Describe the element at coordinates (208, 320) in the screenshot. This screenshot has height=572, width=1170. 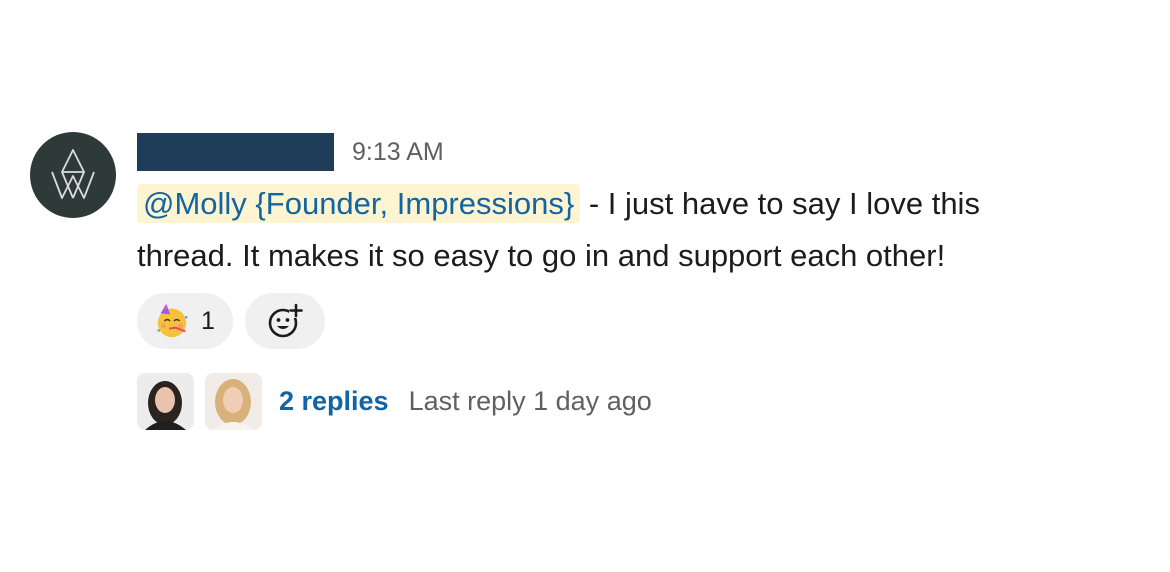
I see `reaction-count: 1` at that location.